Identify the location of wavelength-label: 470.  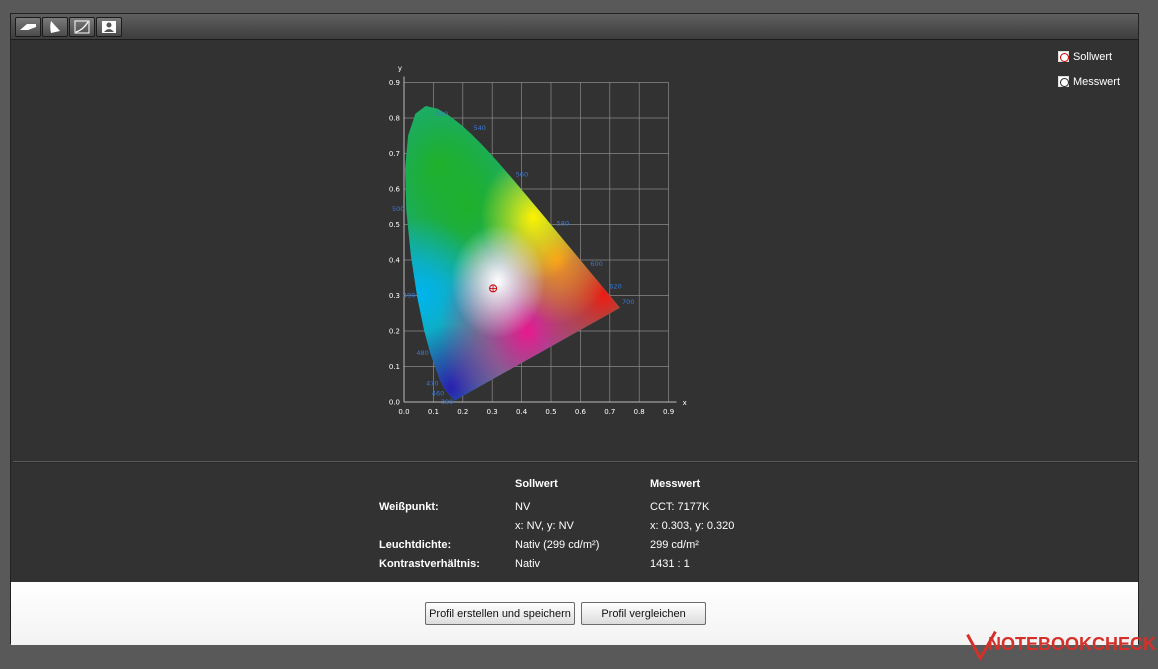
(432, 383).